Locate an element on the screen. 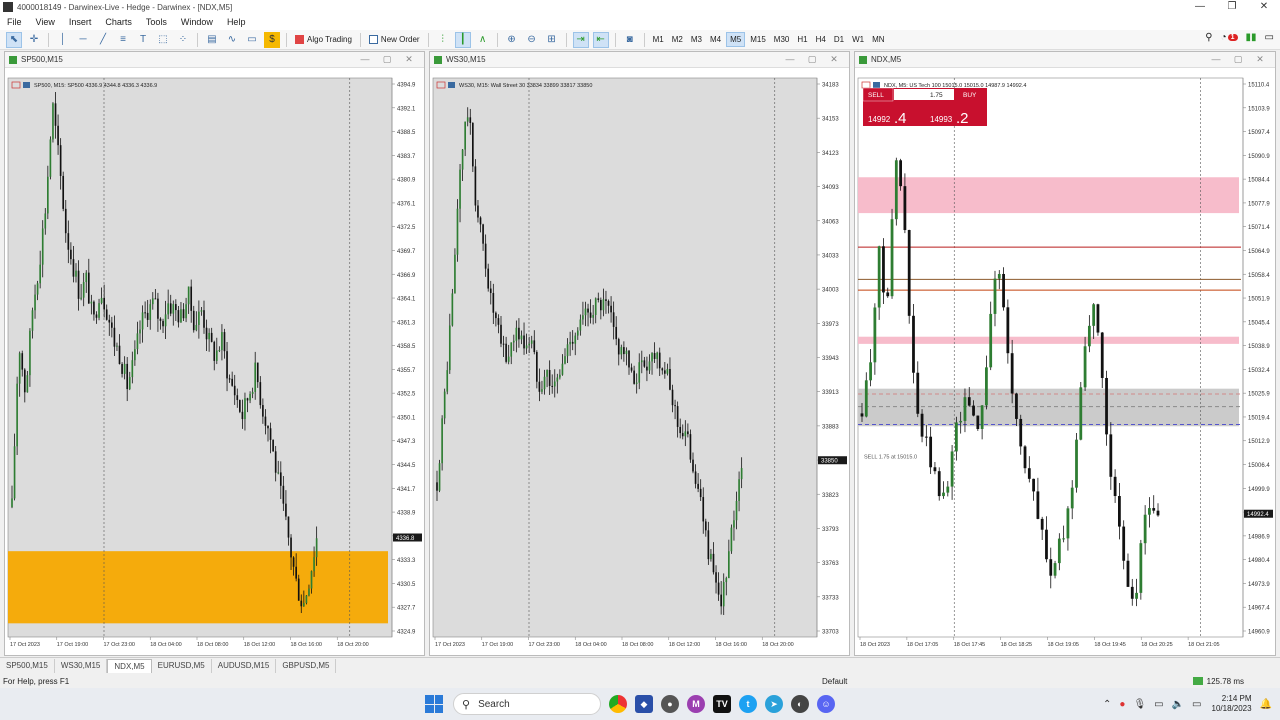  new-order-button: New Order is located at coordinates (394, 39).